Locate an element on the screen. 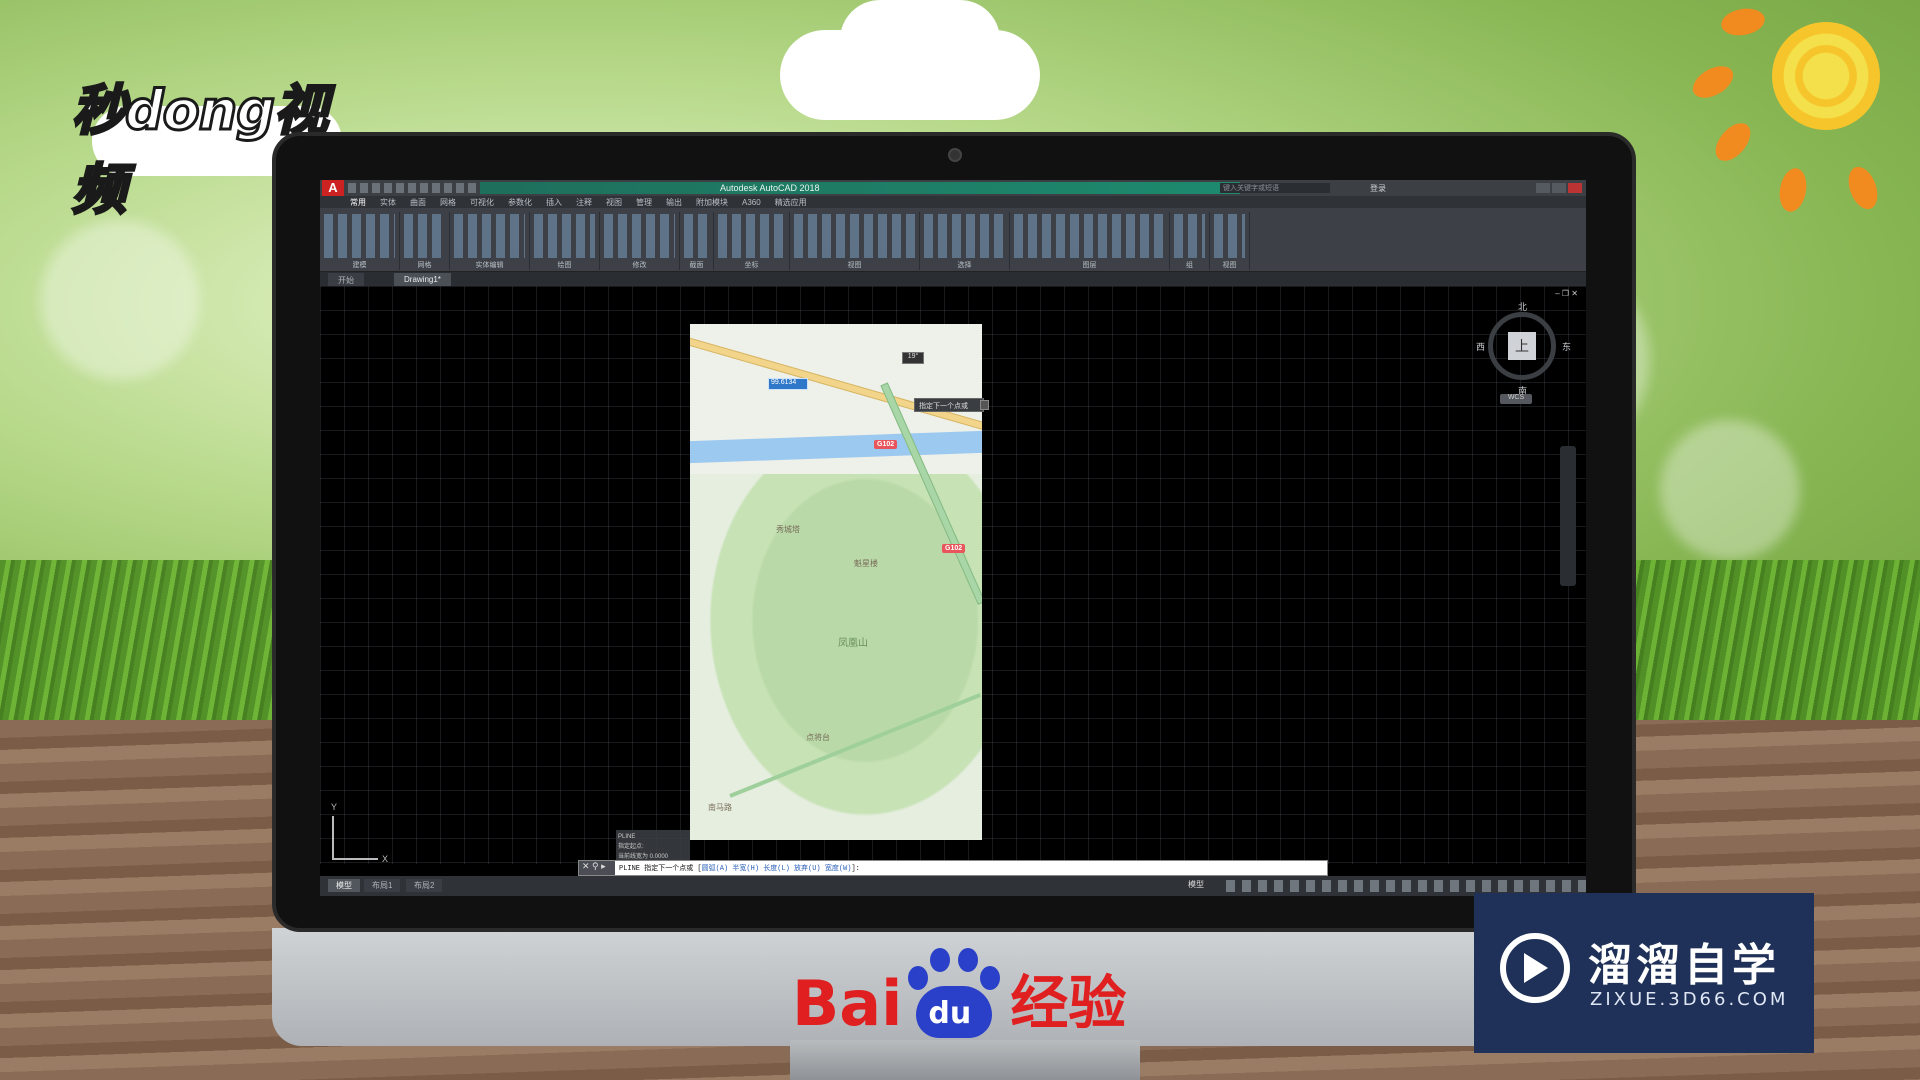  file-tab-bar: 开始 Drawing1* is located at coordinates (953, 279).